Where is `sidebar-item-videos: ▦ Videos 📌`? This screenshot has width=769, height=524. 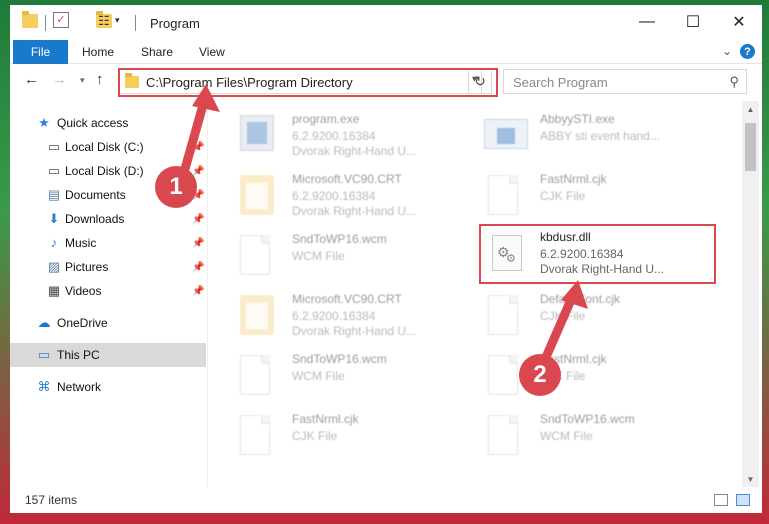
sidebar-item-videos: ▦ Videos 📌 is located at coordinates (108, 291).